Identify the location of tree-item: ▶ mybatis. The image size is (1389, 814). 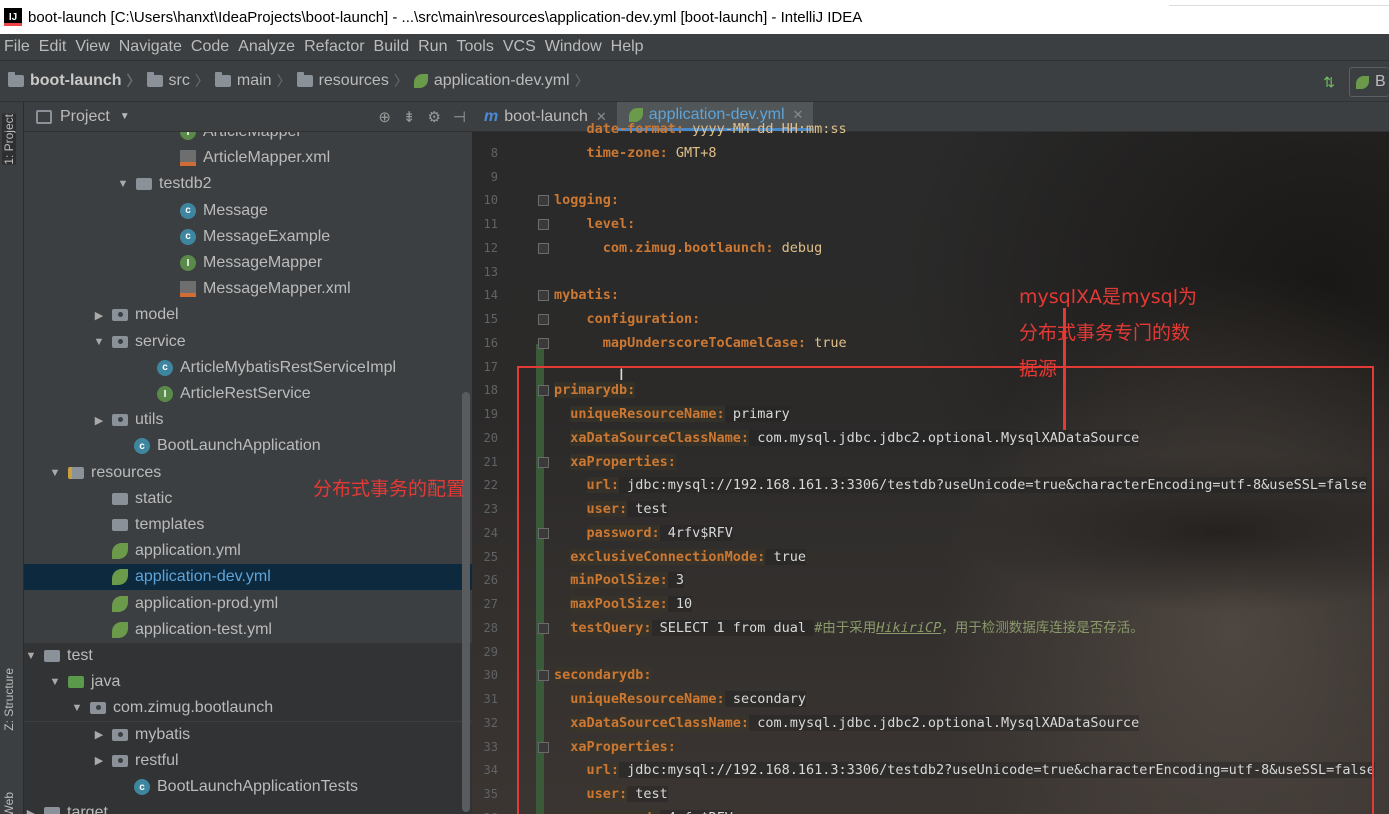
(248, 734).